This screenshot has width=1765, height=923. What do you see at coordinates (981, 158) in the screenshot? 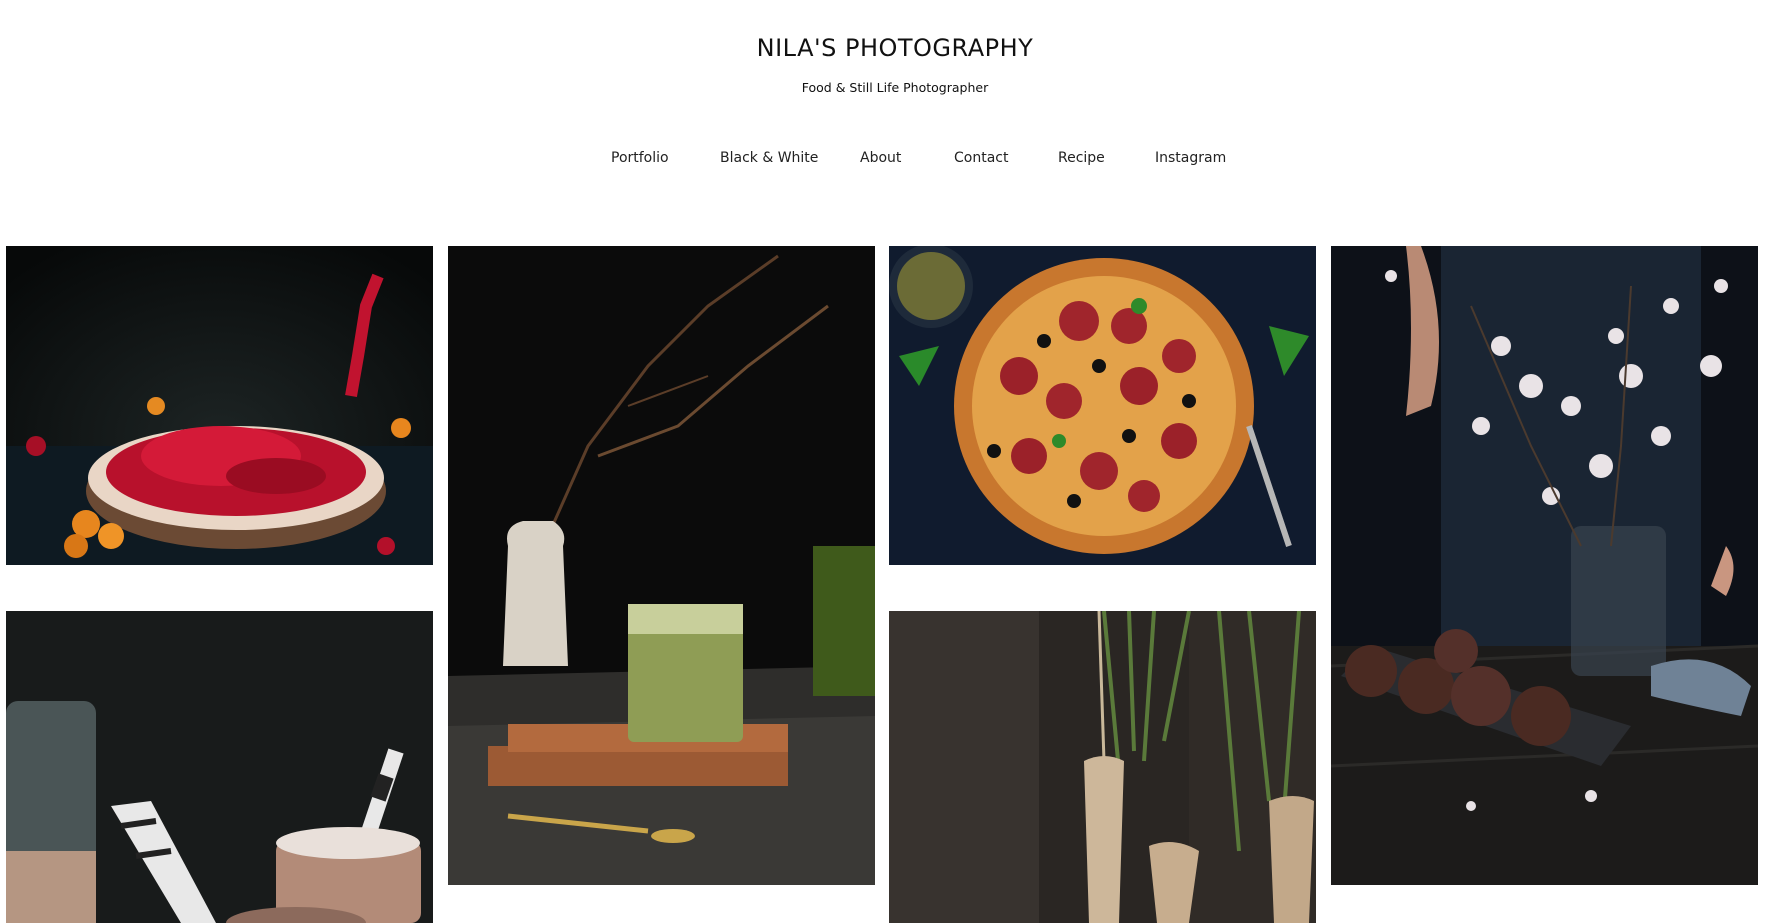
I see `nav-item-contact: Contact` at bounding box center [981, 158].